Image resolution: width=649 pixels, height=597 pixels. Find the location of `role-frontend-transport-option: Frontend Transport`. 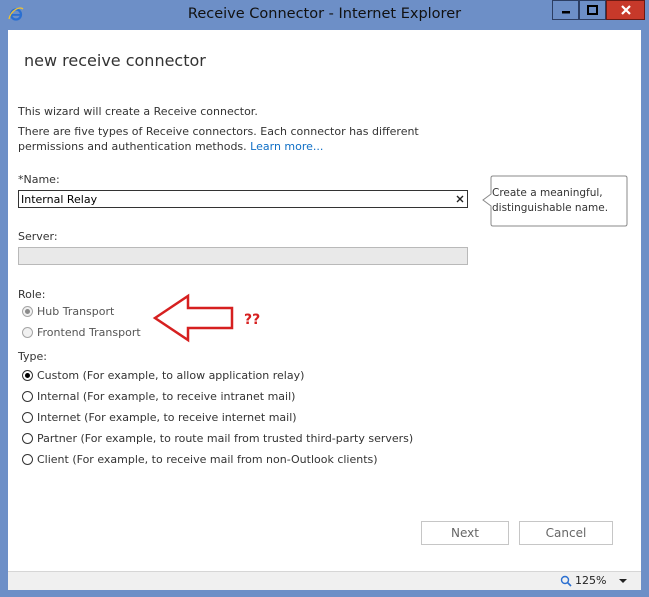

role-frontend-transport-option: Frontend Transport is located at coordinates (81, 332).